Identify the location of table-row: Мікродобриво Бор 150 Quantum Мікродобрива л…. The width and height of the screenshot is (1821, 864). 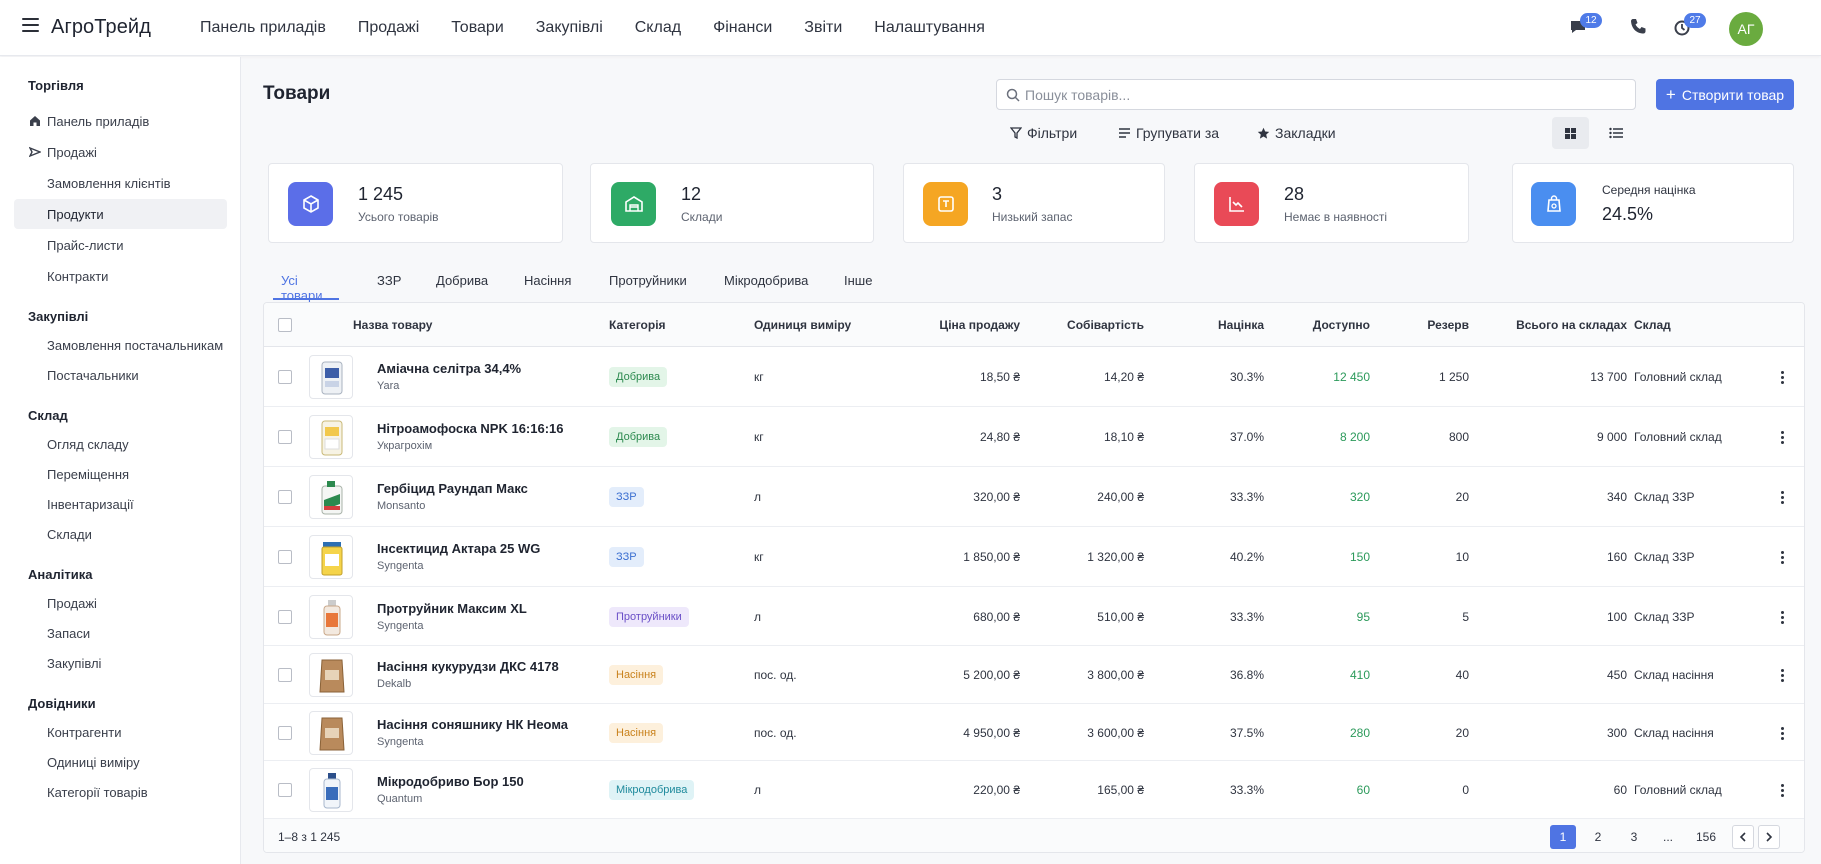
(1034, 790).